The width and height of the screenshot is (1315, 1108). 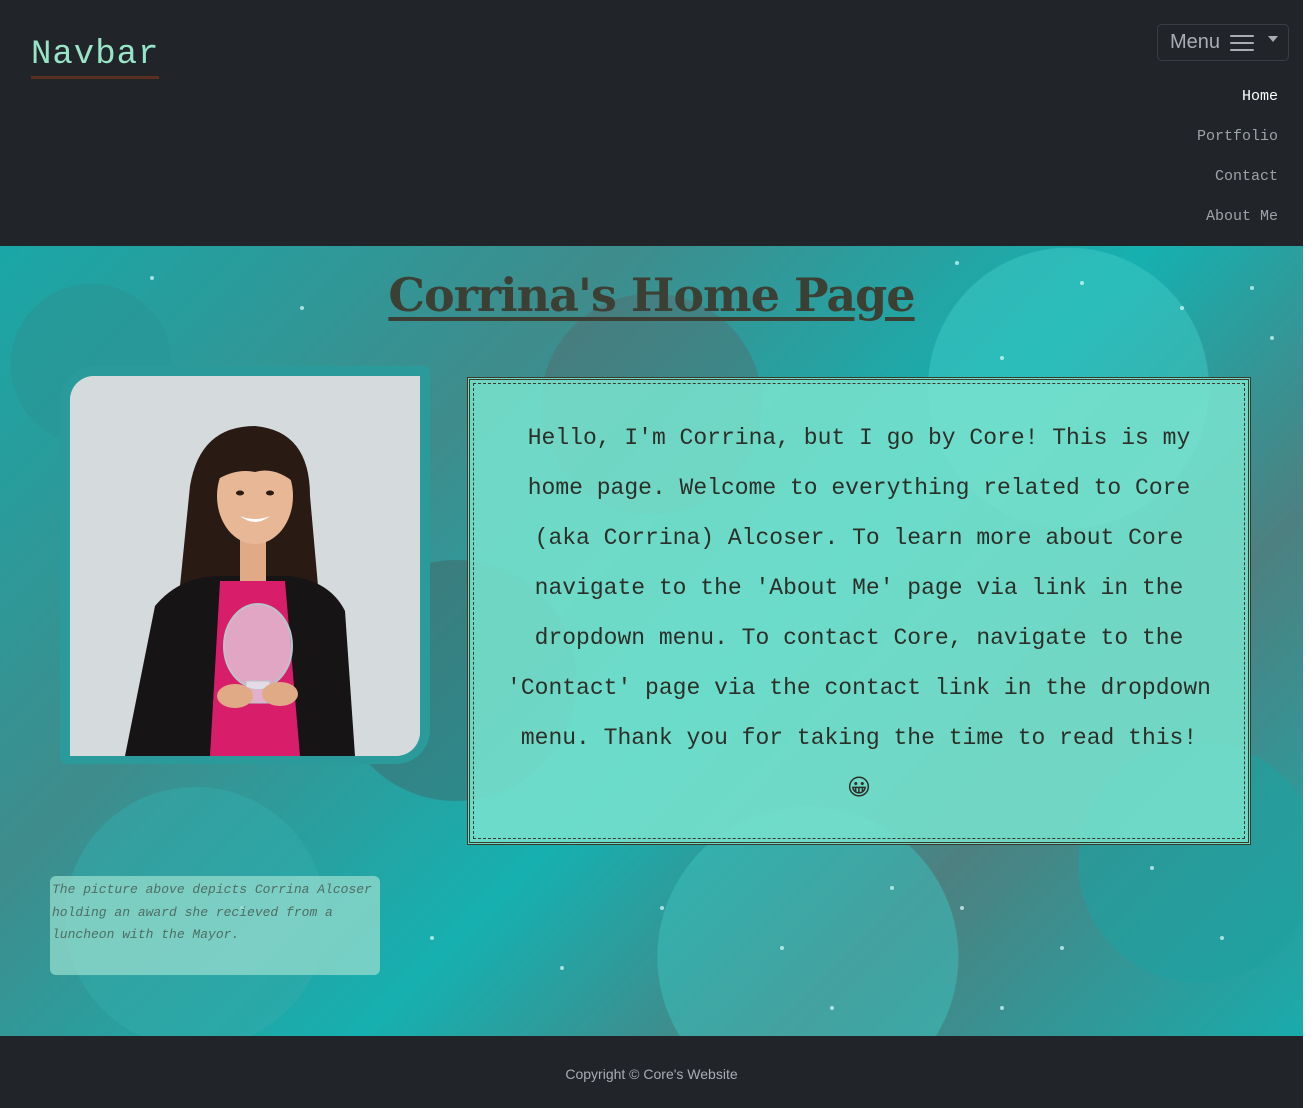 What do you see at coordinates (1195, 42) in the screenshot?
I see `menu-label: Menu` at bounding box center [1195, 42].